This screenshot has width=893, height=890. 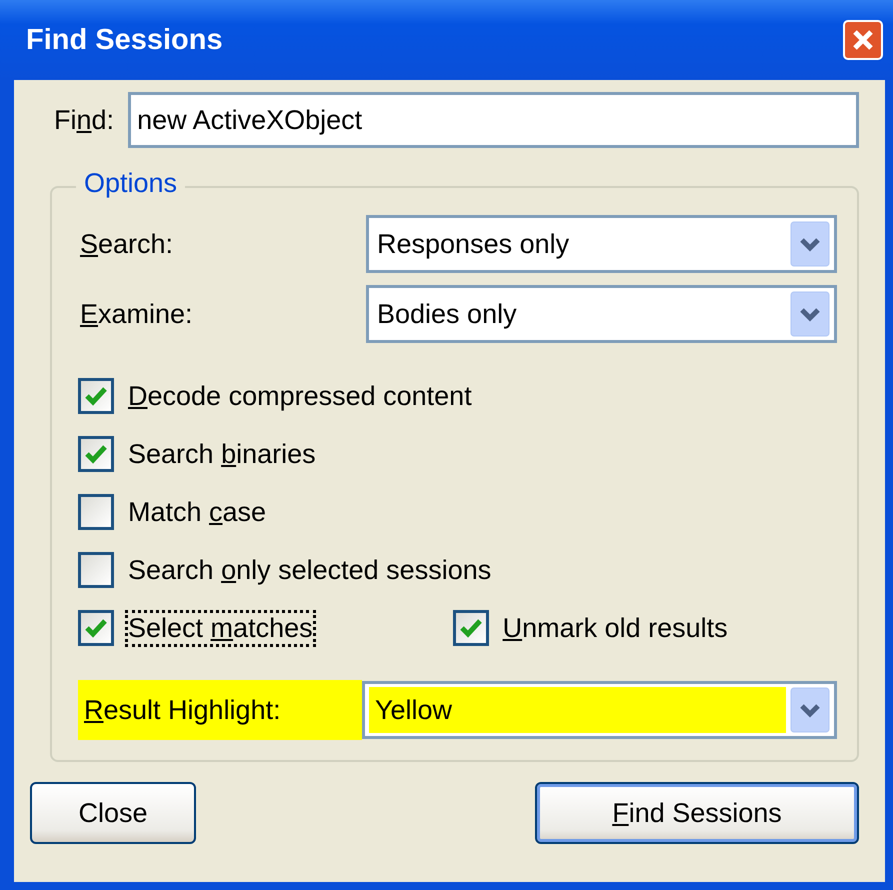 I want to click on checkbox-label: Decode compressed content, so click(x=300, y=396).